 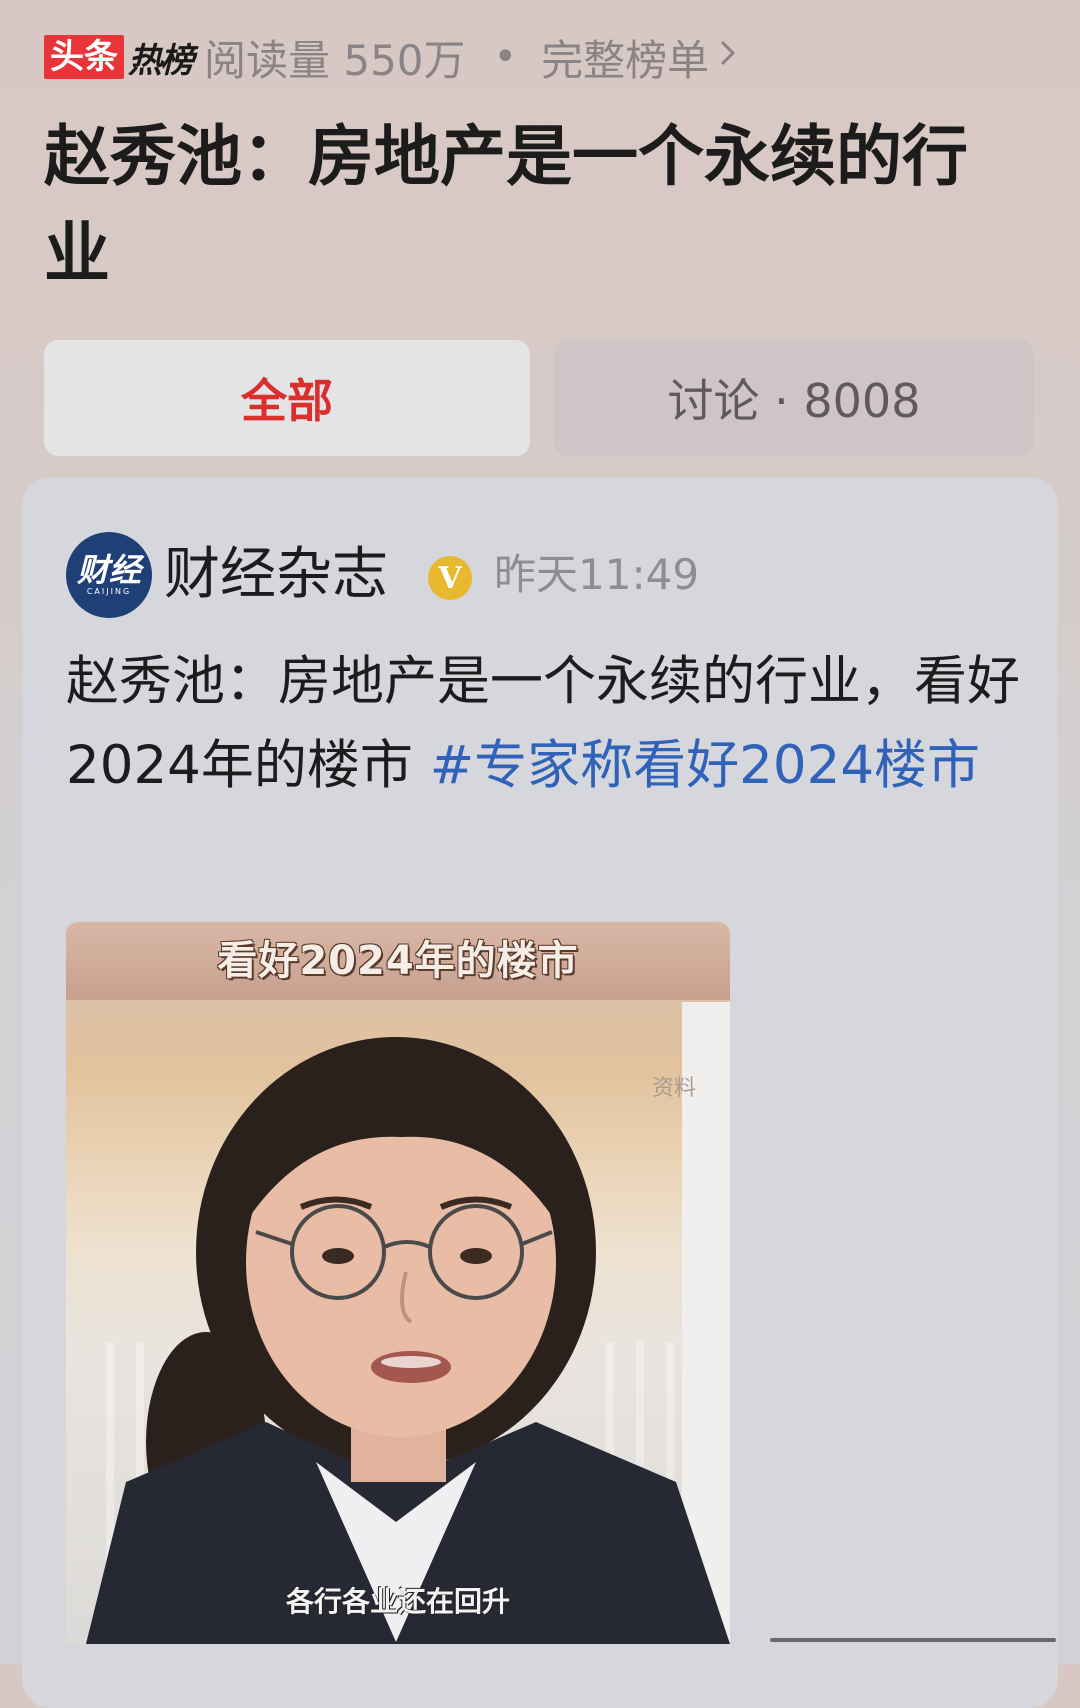 What do you see at coordinates (109, 591) in the screenshot?
I see `avatar-logo-subtext: CAIJING` at bounding box center [109, 591].